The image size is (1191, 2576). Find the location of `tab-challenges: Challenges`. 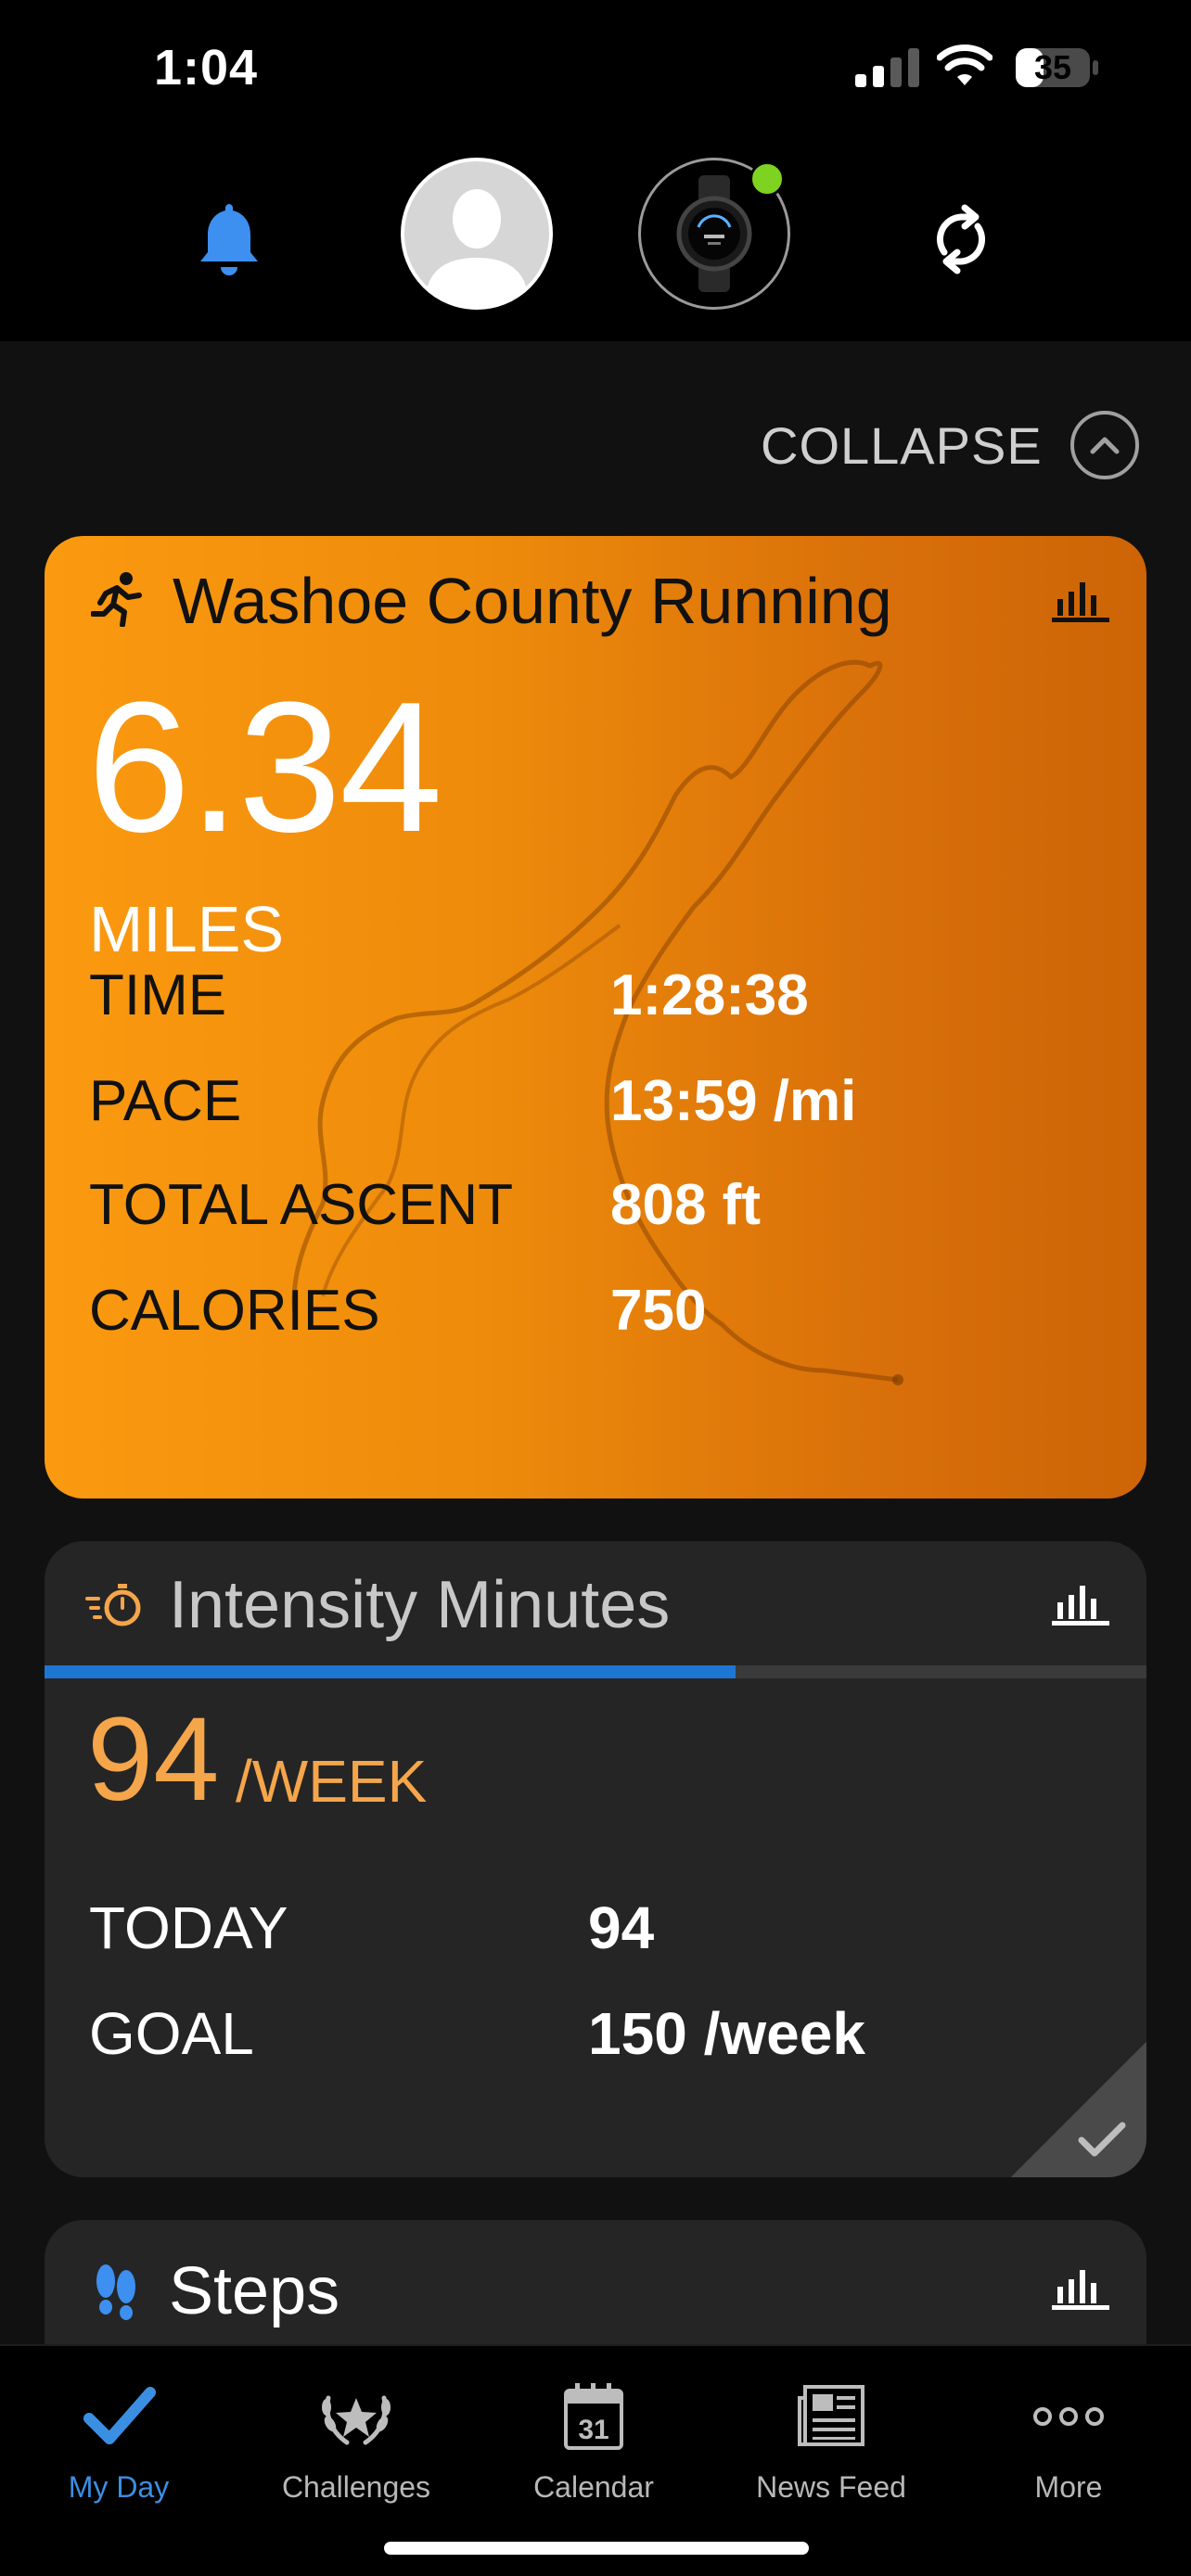

tab-challenges: Challenges is located at coordinates (356, 2437).